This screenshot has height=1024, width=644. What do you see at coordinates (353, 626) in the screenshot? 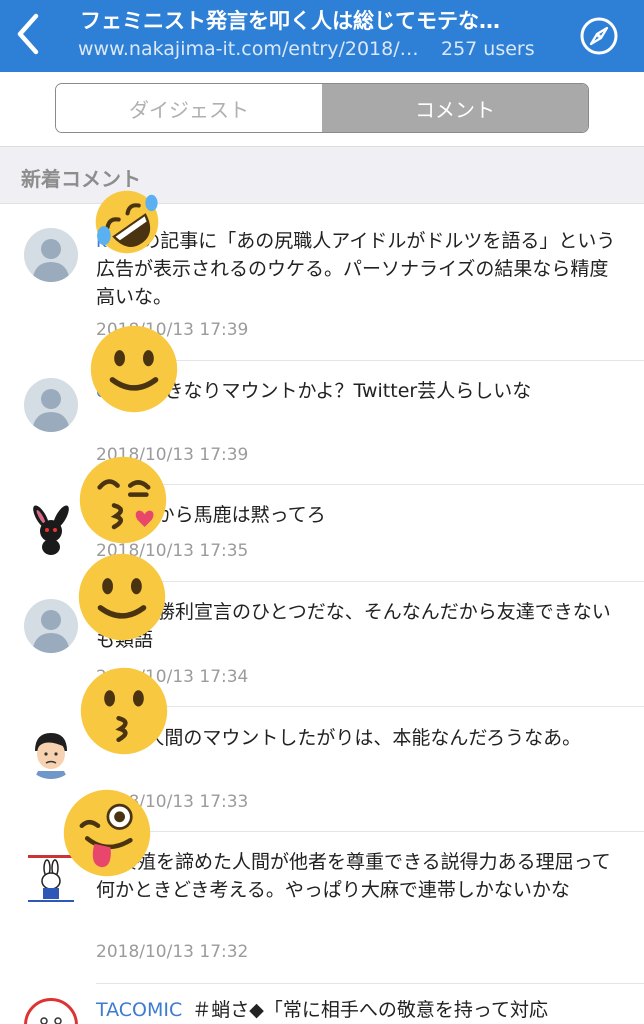
I see `comment-text: 三大勝利宣言のひとつだな、そんなんだから友達できないも類語` at bounding box center [353, 626].